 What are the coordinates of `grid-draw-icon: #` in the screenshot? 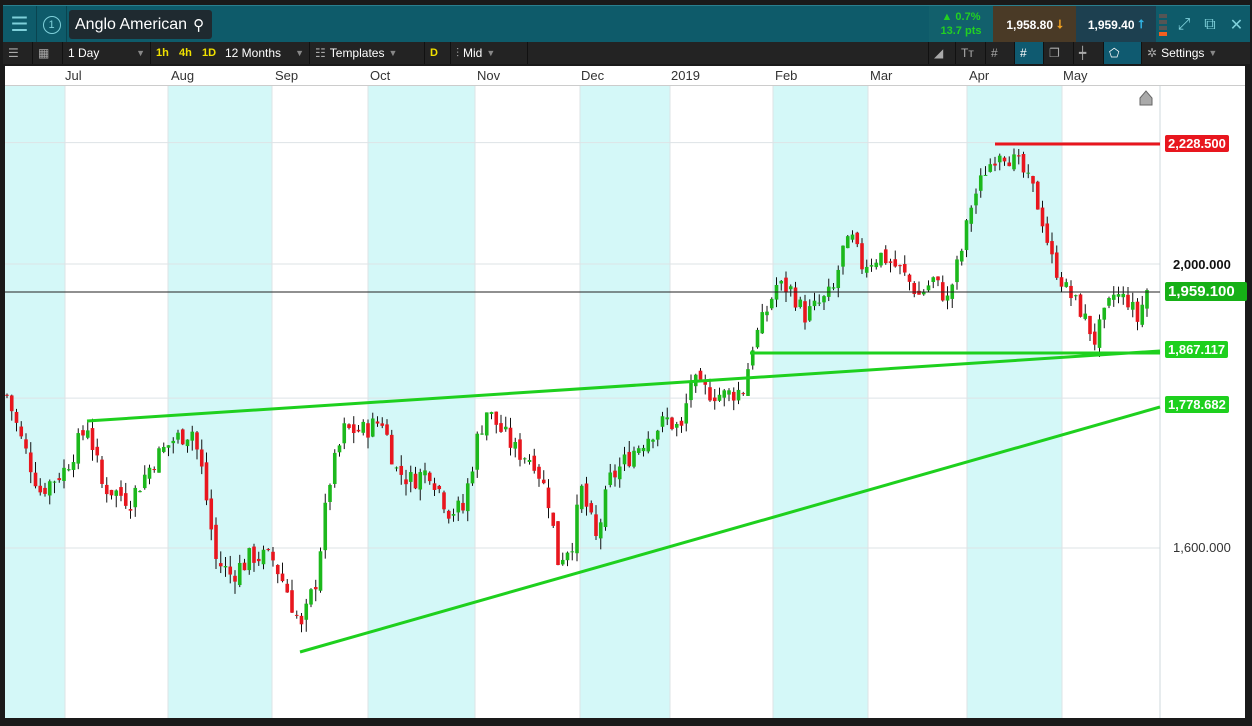 It's located at (1029, 53).